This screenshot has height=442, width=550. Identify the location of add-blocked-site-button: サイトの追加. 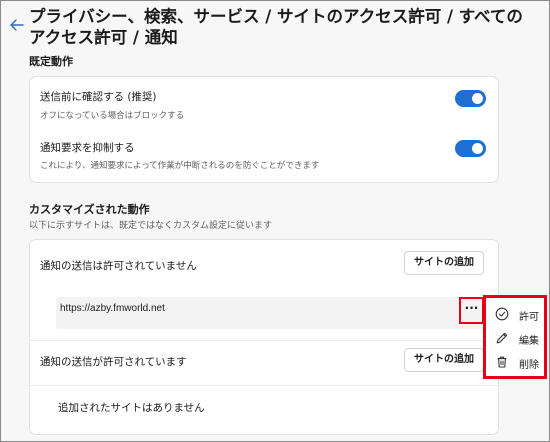
(444, 263).